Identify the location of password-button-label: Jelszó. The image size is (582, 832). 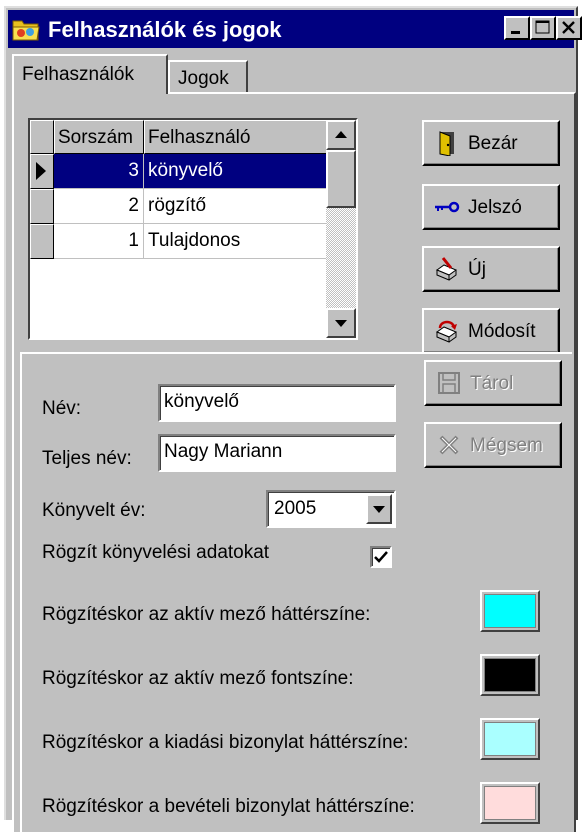
(495, 207).